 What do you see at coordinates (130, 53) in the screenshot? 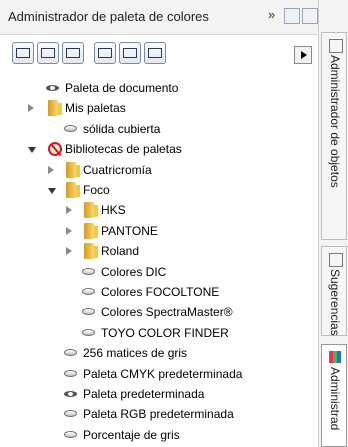
I see `add-palette-icon` at bounding box center [130, 53].